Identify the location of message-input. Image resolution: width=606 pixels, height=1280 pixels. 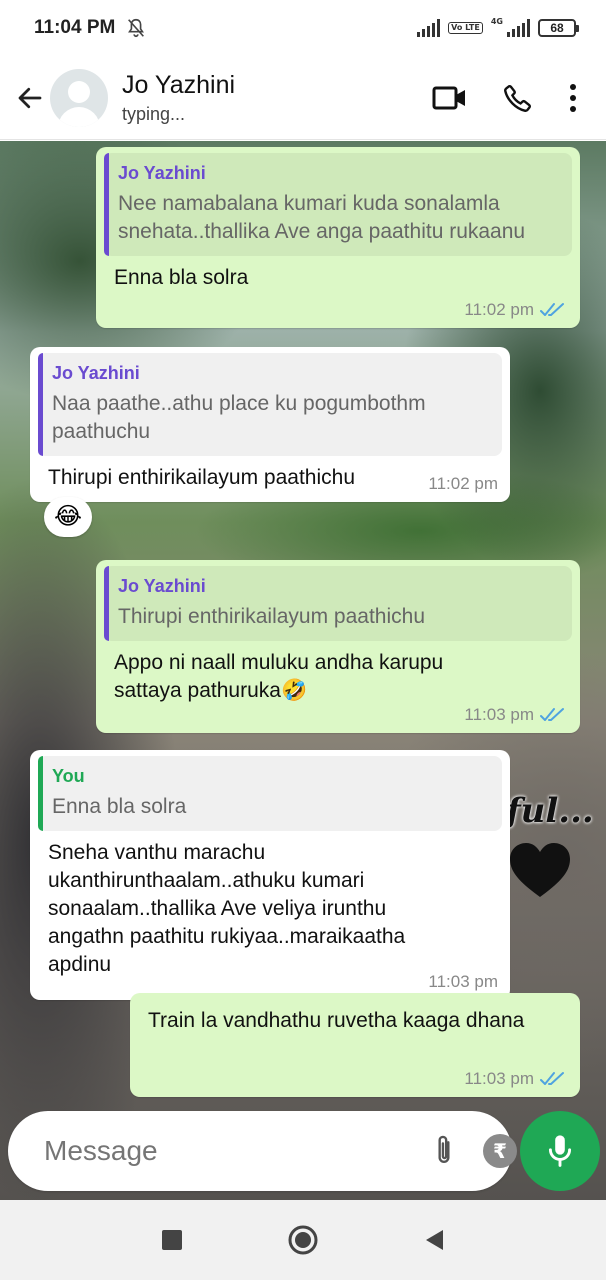
(224, 1151).